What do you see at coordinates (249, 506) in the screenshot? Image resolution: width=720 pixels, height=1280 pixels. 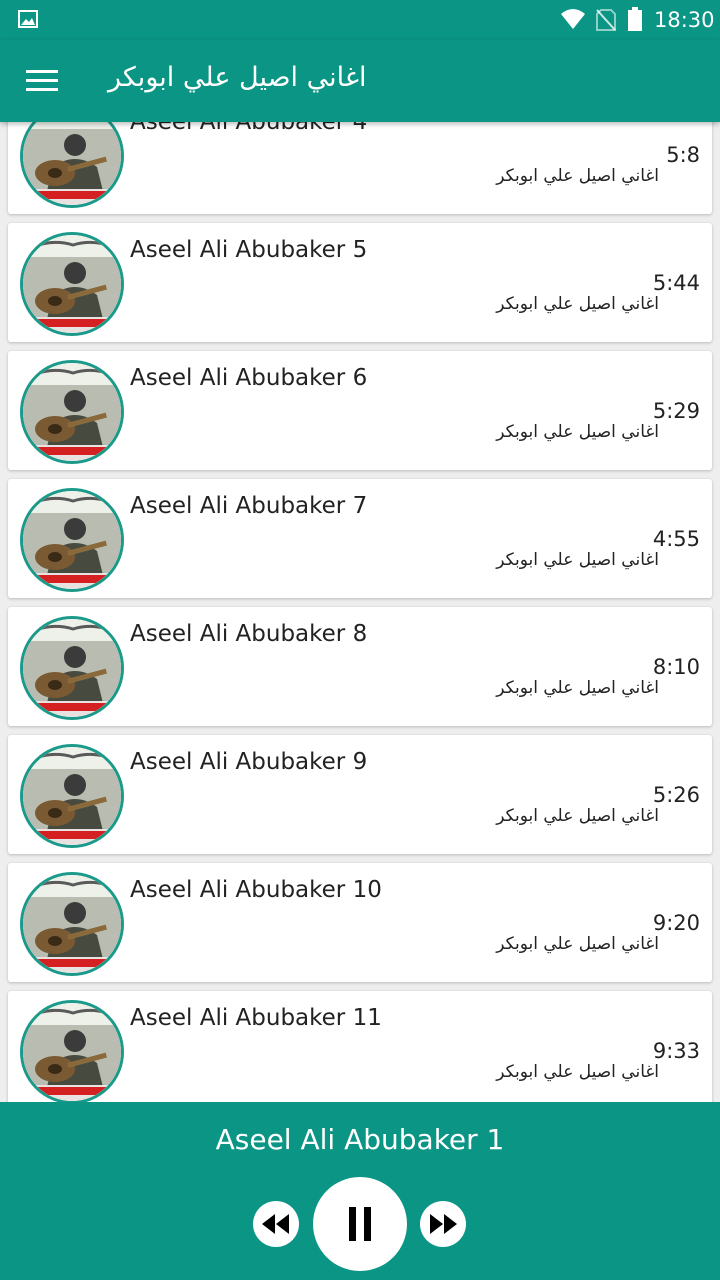 I see `song-title: Aseel Ali Abubaker 7` at bounding box center [249, 506].